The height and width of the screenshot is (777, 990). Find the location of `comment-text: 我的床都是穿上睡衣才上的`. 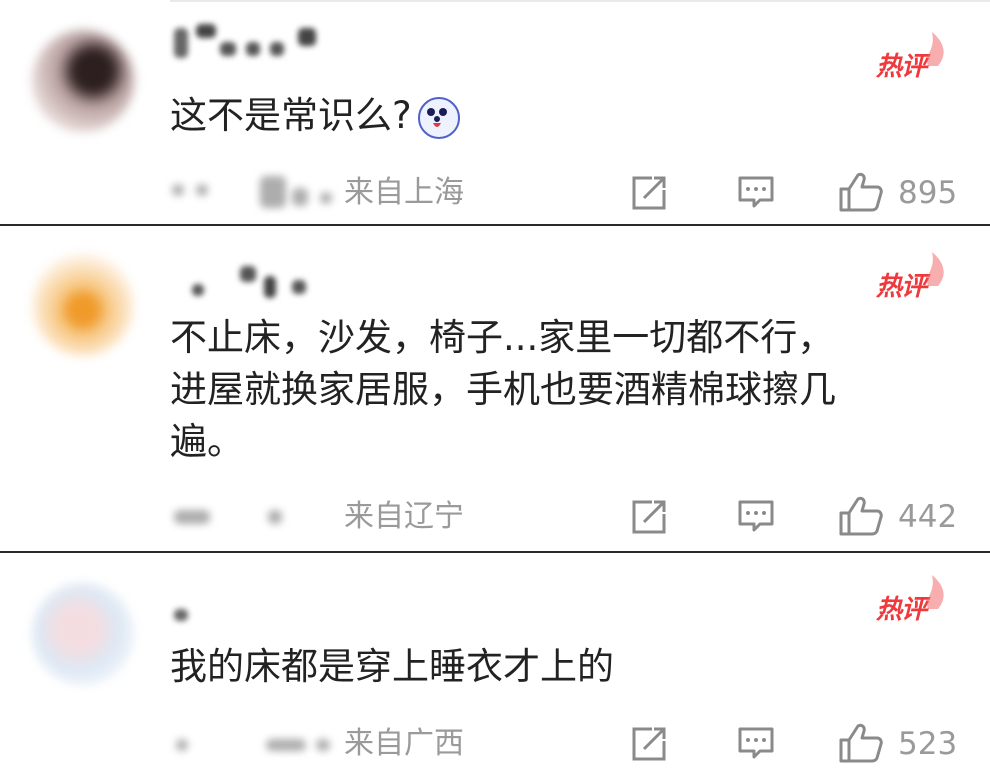

comment-text: 我的床都是穿上睡衣才上的 is located at coordinates (565, 667).